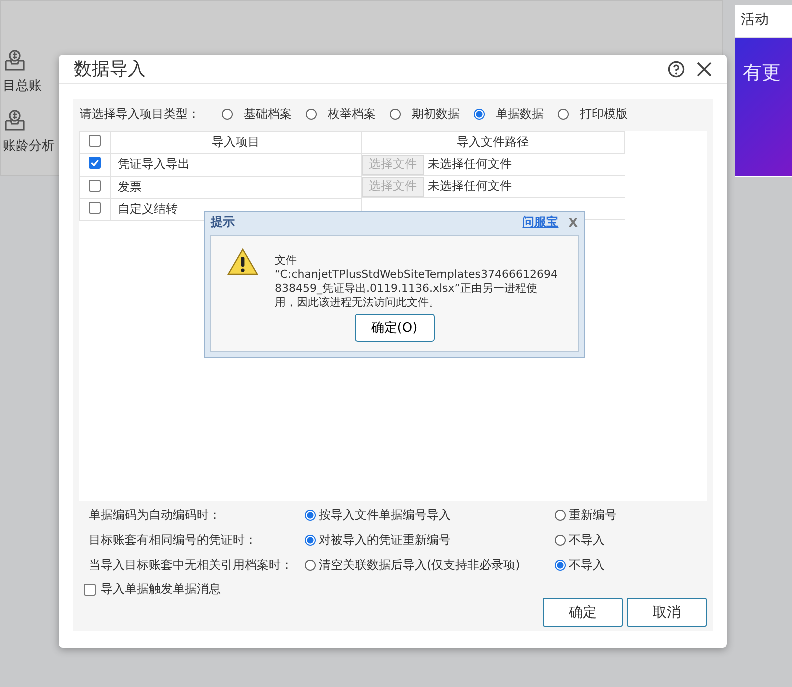 The height and width of the screenshot is (687, 792). Describe the element at coordinates (593, 114) in the screenshot. I see `type-radio: 打印模版` at that location.